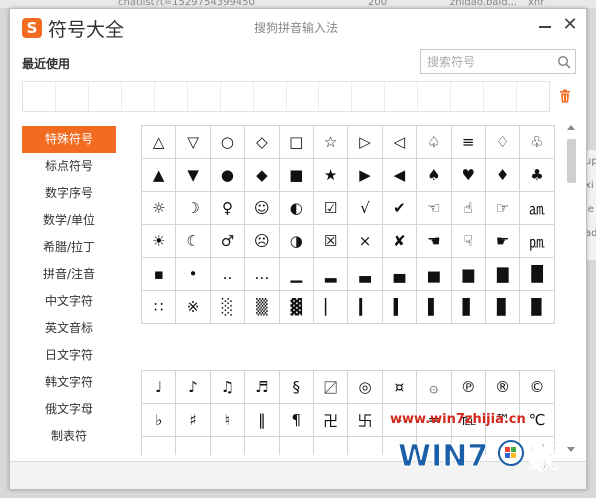 This screenshot has width=596, height=498. What do you see at coordinates (468, 241) in the screenshot?
I see `symbol-cell: ☟` at bounding box center [468, 241].